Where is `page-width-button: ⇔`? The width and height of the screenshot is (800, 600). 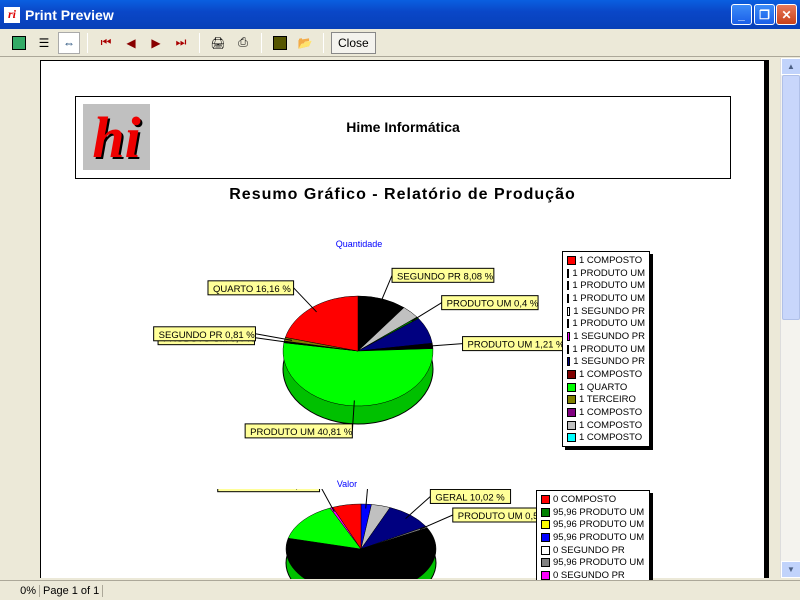
page-width-button: ⇔ is located at coordinates (69, 42).